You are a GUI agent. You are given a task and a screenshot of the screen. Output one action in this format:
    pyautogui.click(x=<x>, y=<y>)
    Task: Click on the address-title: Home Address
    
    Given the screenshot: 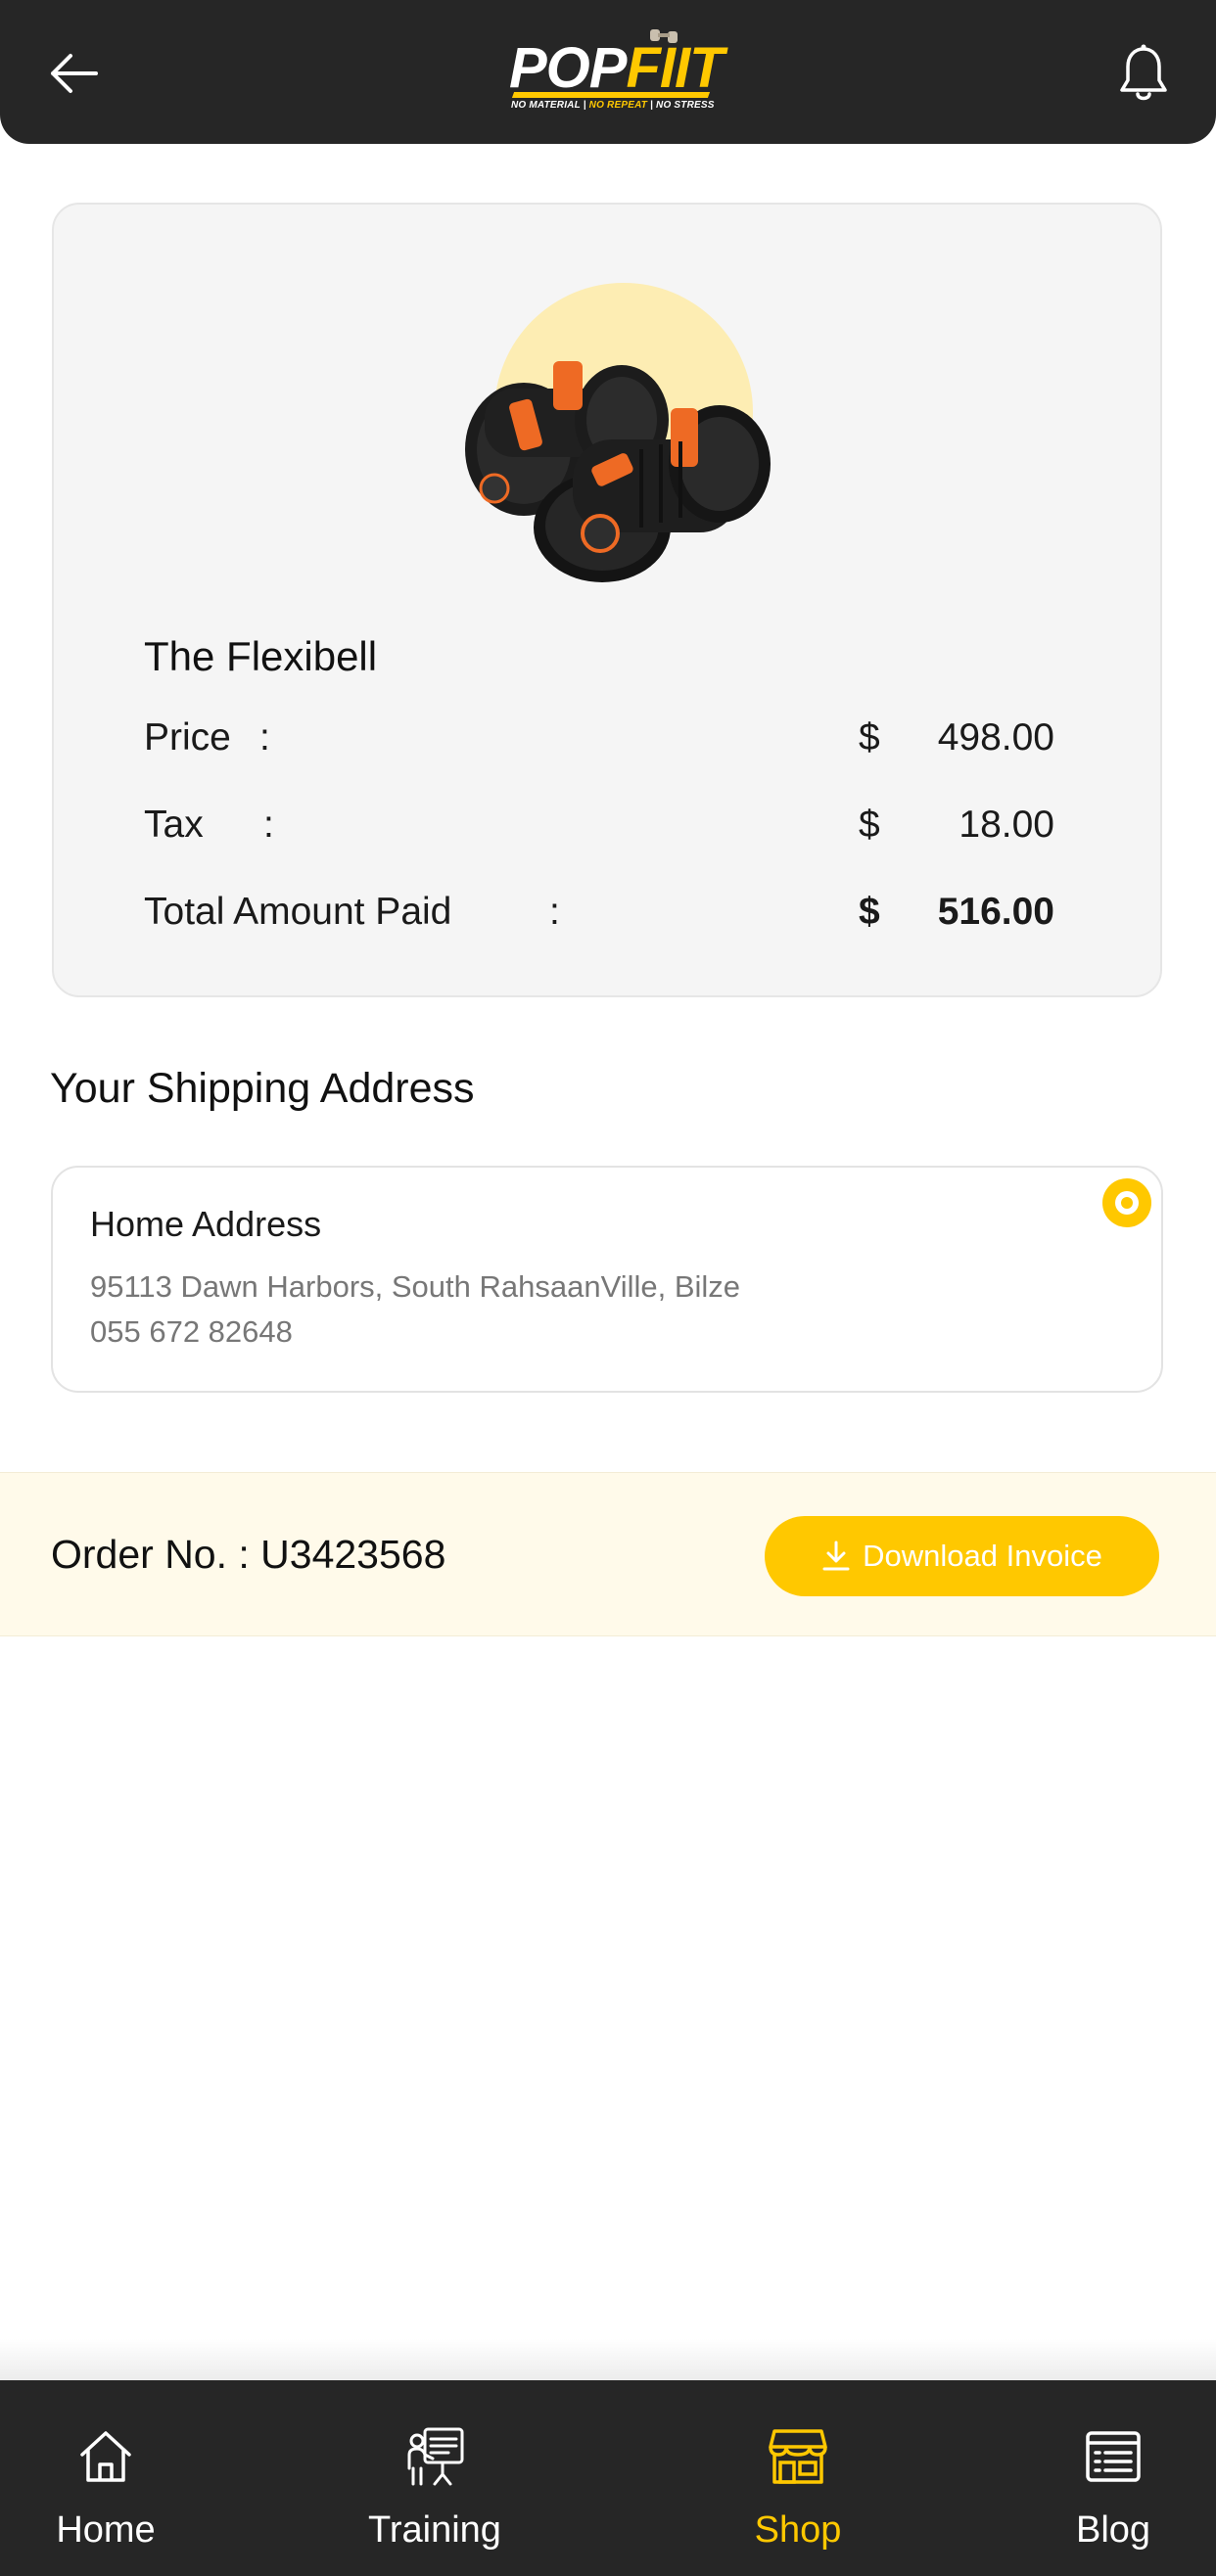 What is the action you would take?
    pyautogui.click(x=206, y=1224)
    